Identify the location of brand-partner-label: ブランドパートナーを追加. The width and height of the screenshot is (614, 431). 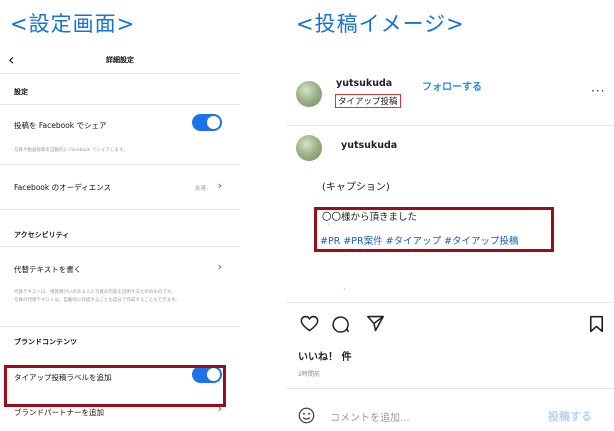
(59, 412).